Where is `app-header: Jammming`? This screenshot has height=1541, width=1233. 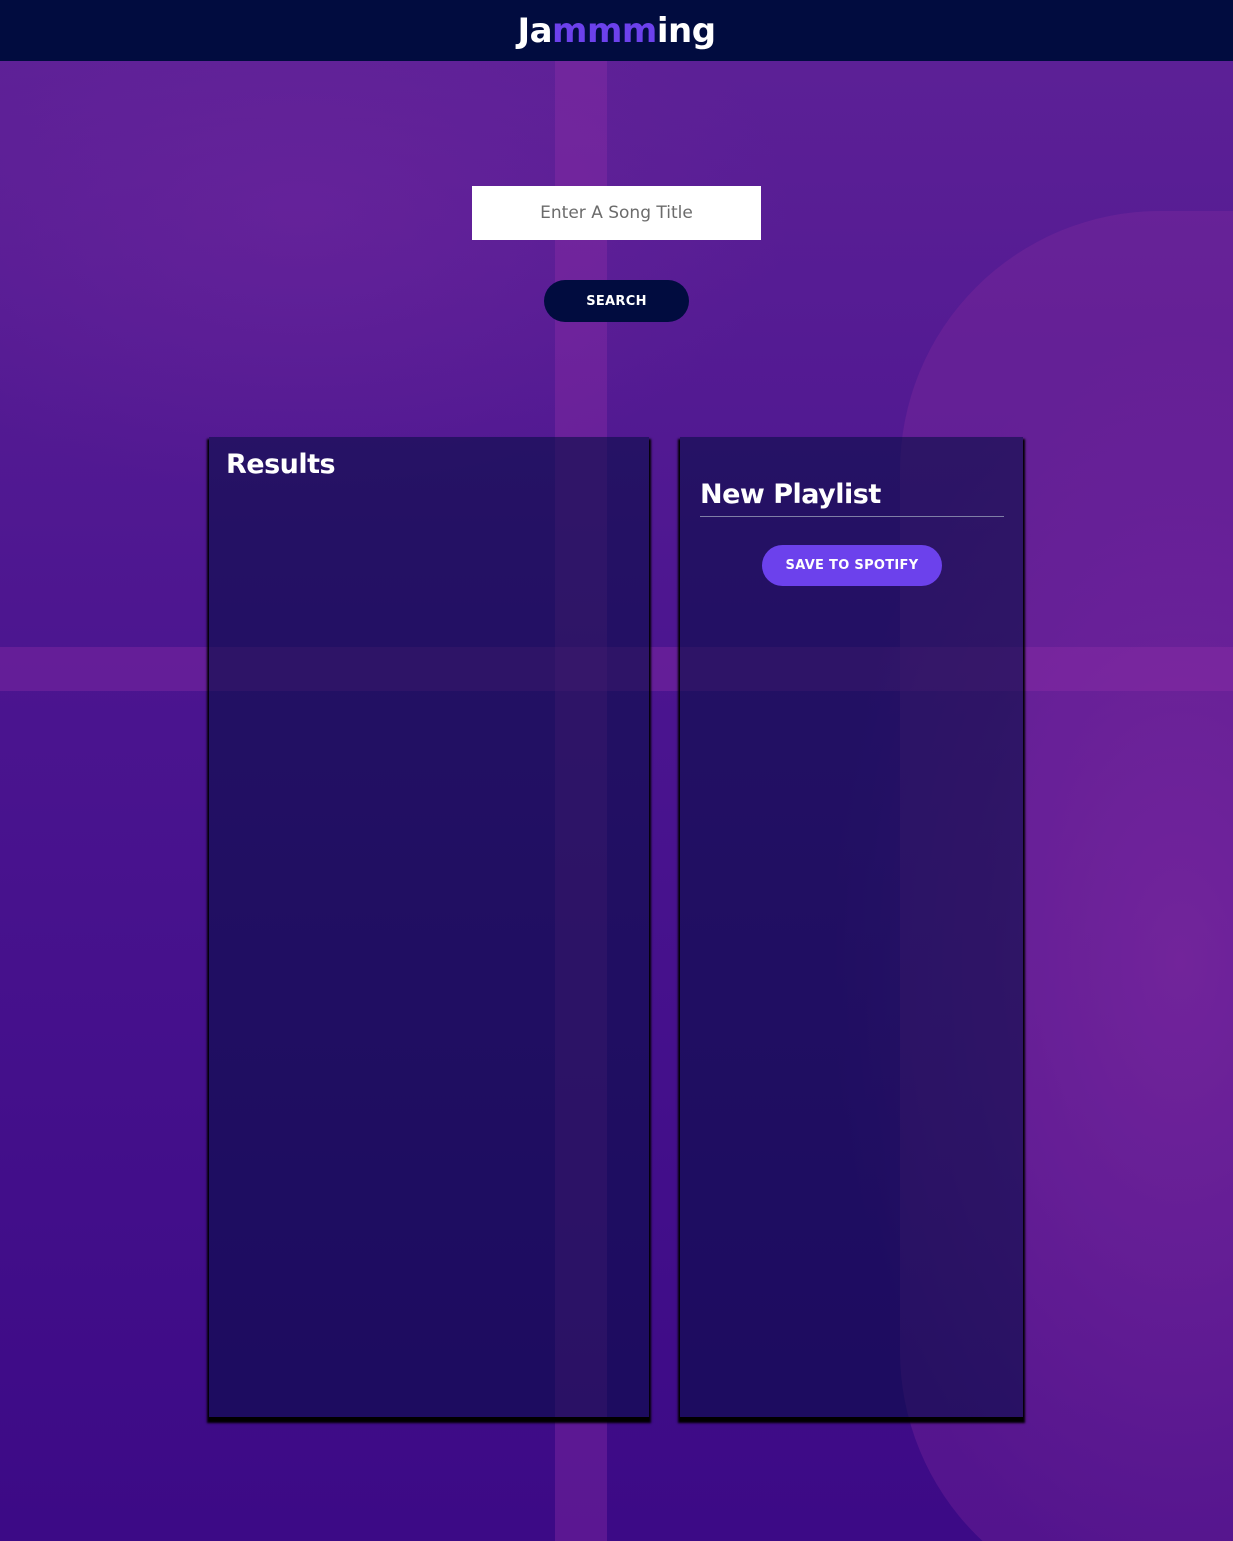
app-header: Jammming is located at coordinates (616, 30).